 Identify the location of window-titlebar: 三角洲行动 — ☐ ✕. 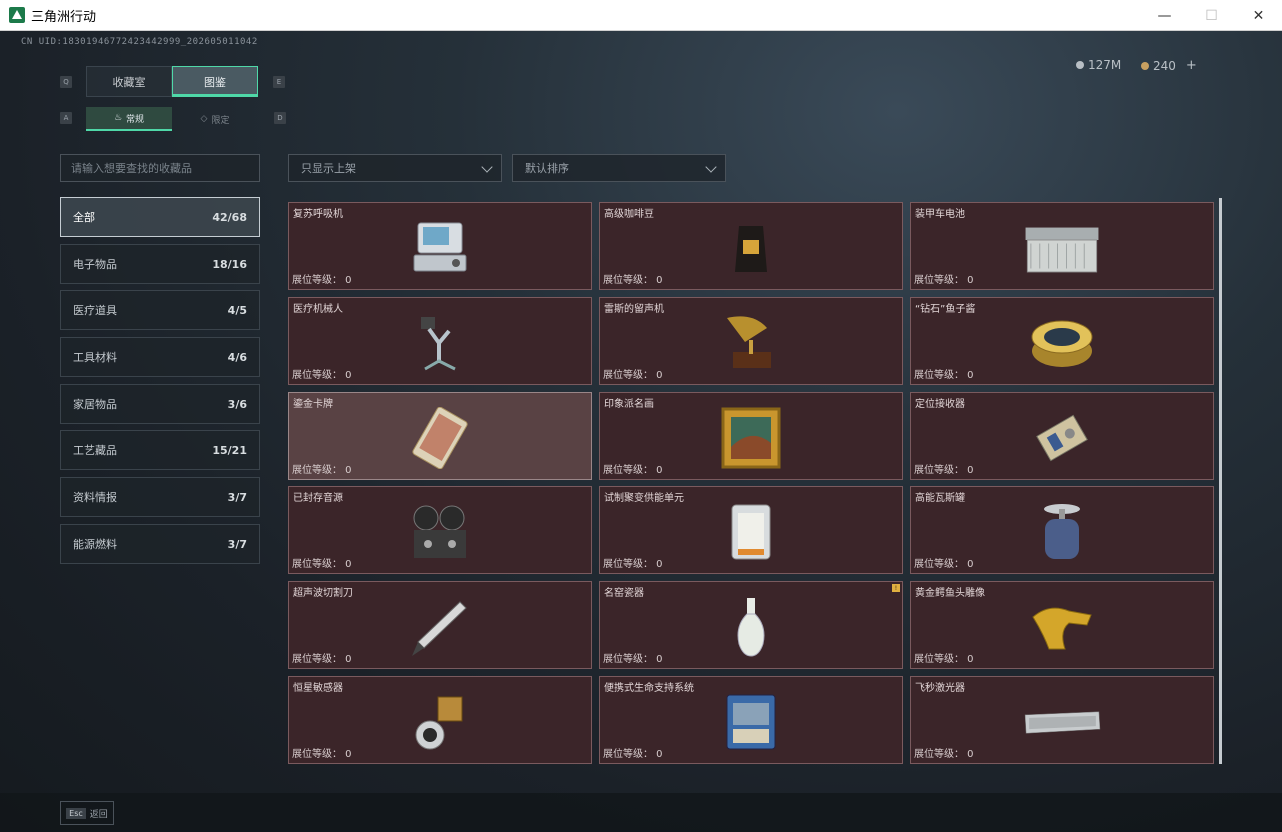
(641, 15).